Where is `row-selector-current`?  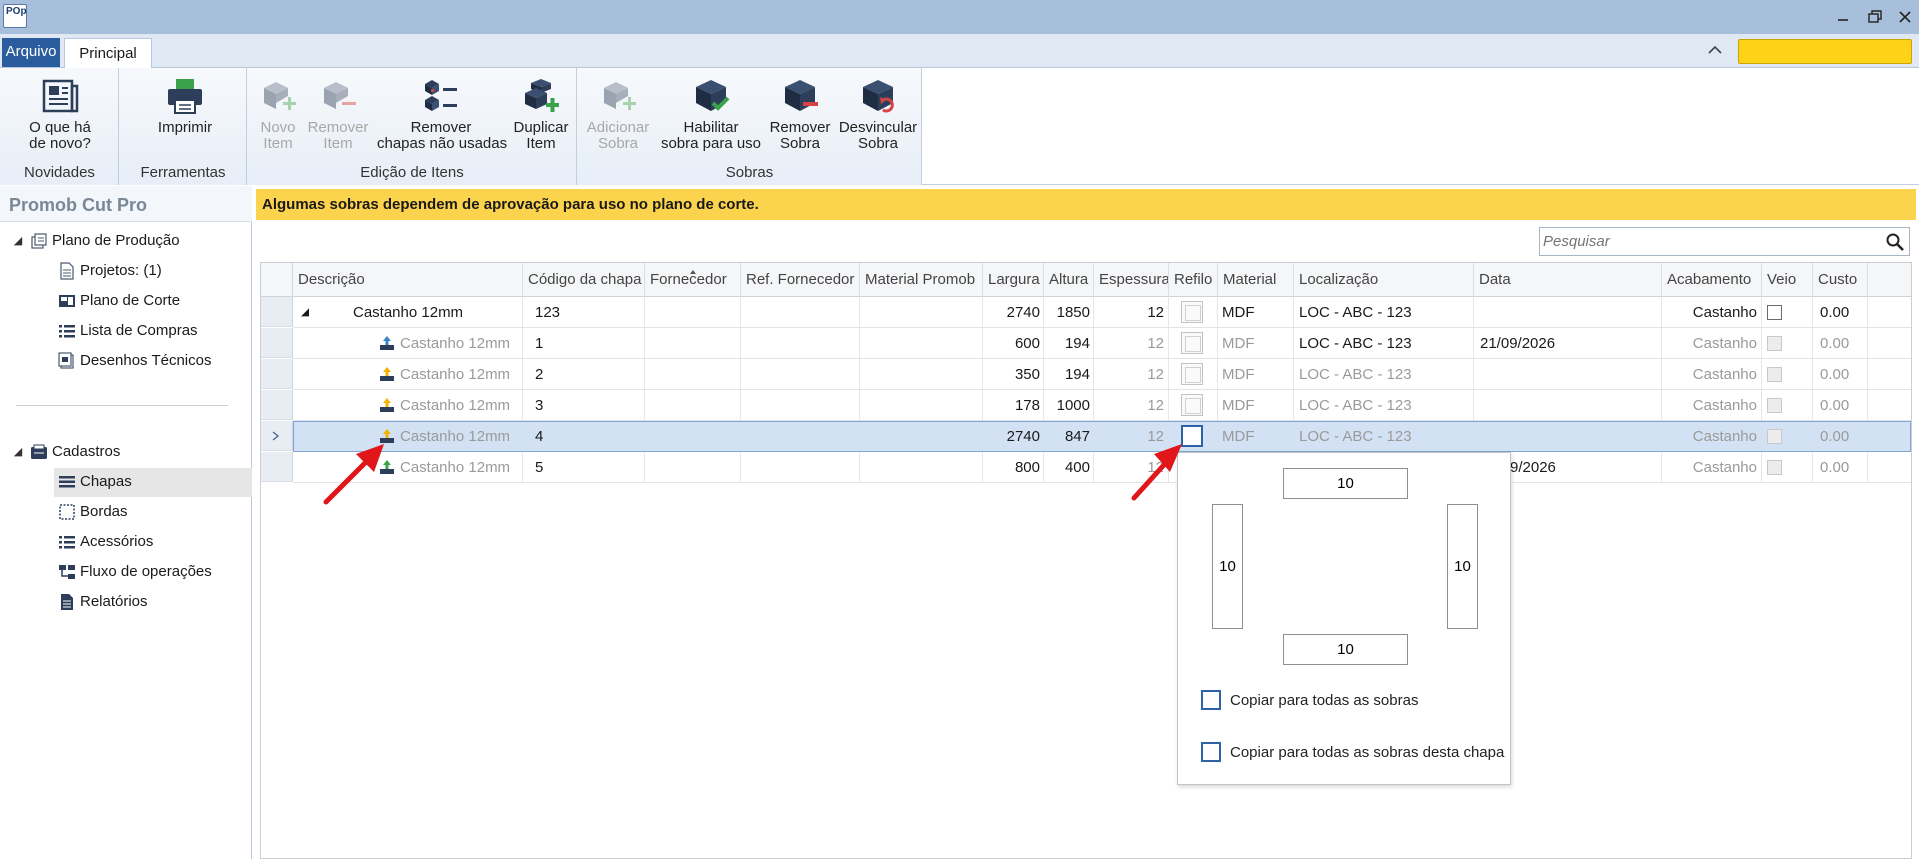 row-selector-current is located at coordinates (277, 436).